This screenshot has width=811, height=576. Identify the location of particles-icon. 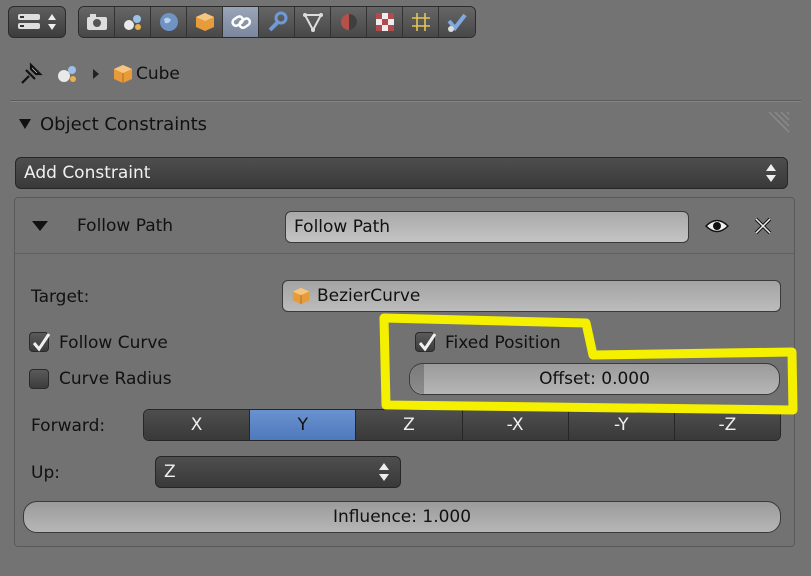
(420, 22).